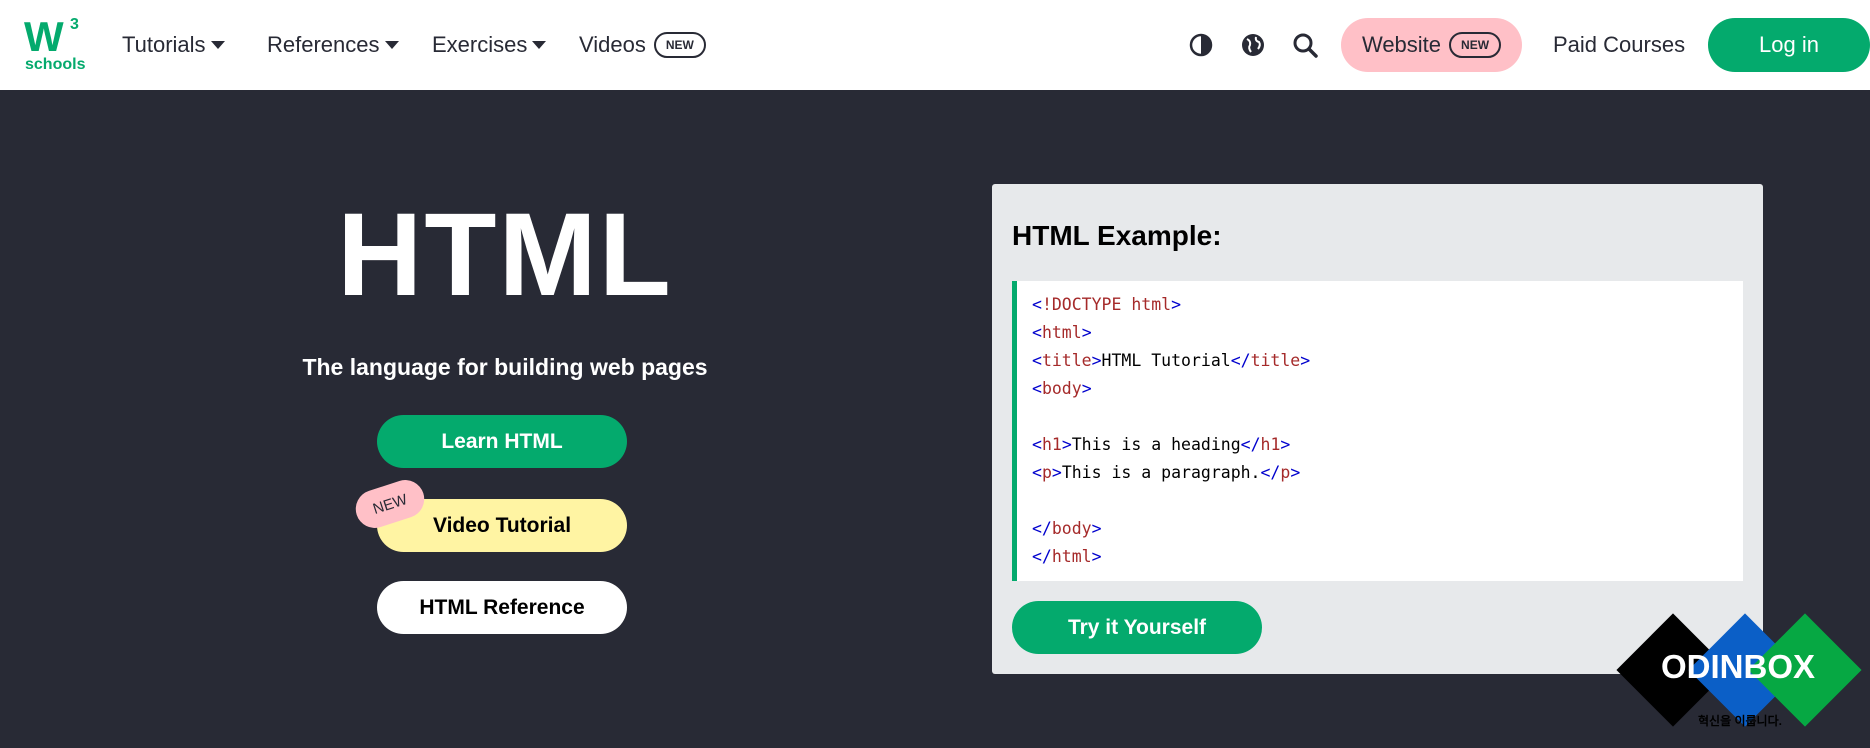  What do you see at coordinates (323, 44) in the screenshot?
I see `nav-references-label: References` at bounding box center [323, 44].